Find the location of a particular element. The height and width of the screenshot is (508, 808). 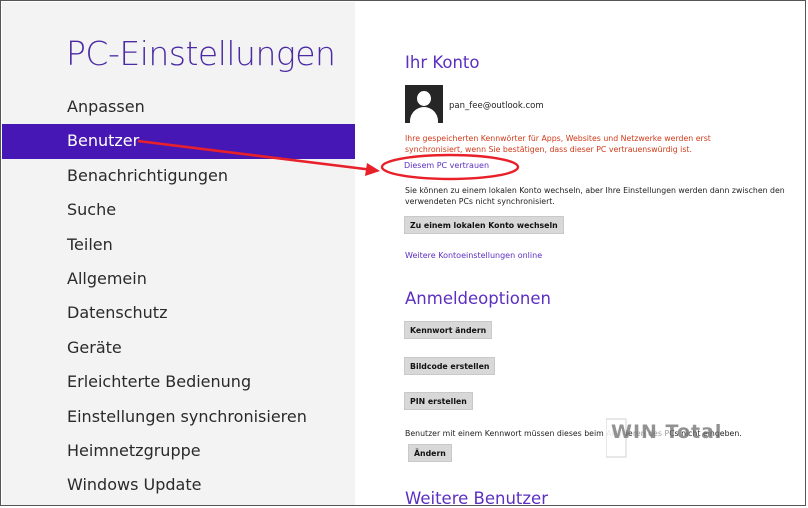

avatar is located at coordinates (424, 104).